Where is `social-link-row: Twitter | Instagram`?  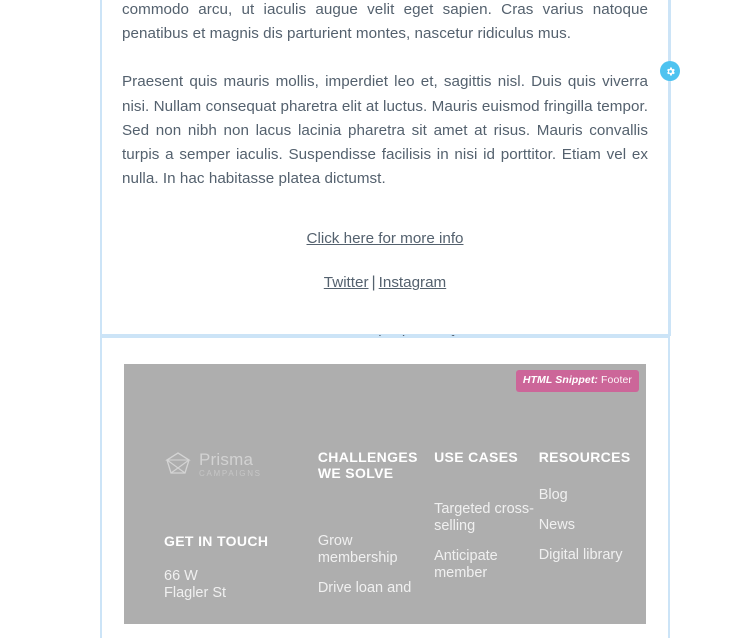 social-link-row: Twitter | Instagram is located at coordinates (385, 283).